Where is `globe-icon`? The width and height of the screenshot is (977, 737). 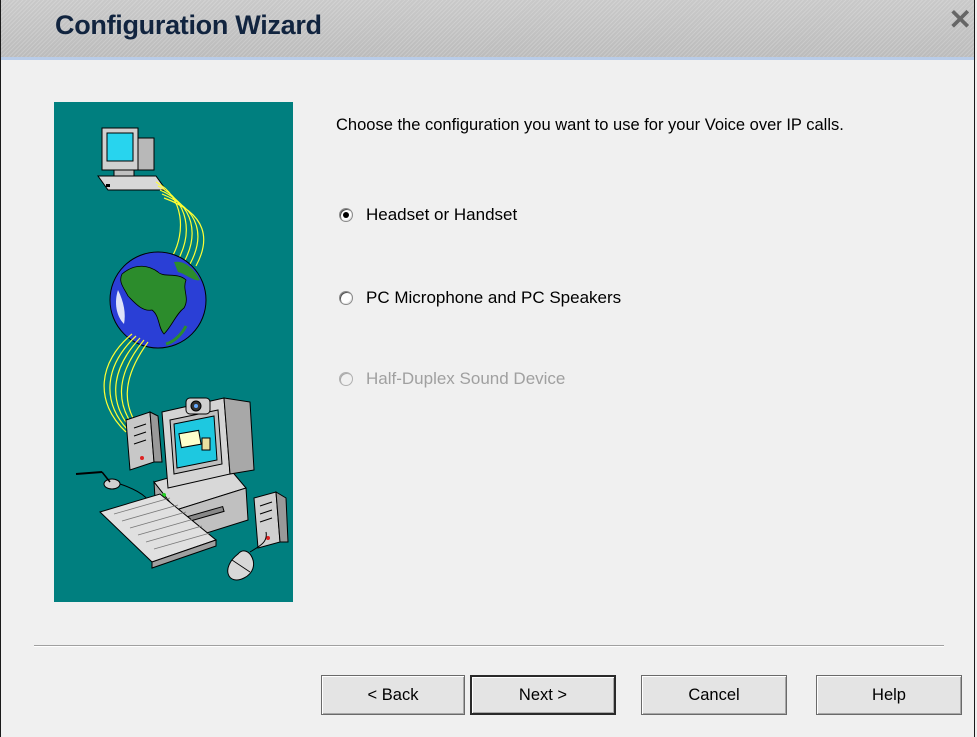
globe-icon is located at coordinates (158, 300).